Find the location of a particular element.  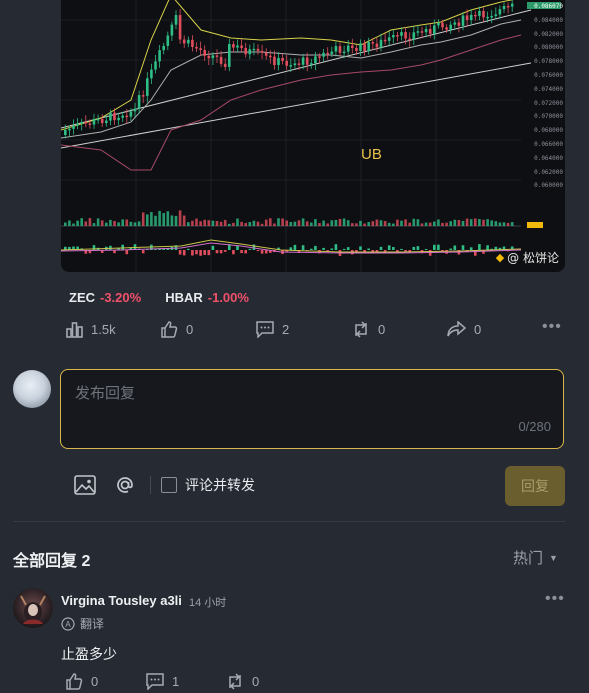

caret-down-icon: ▼ is located at coordinates (553, 557).